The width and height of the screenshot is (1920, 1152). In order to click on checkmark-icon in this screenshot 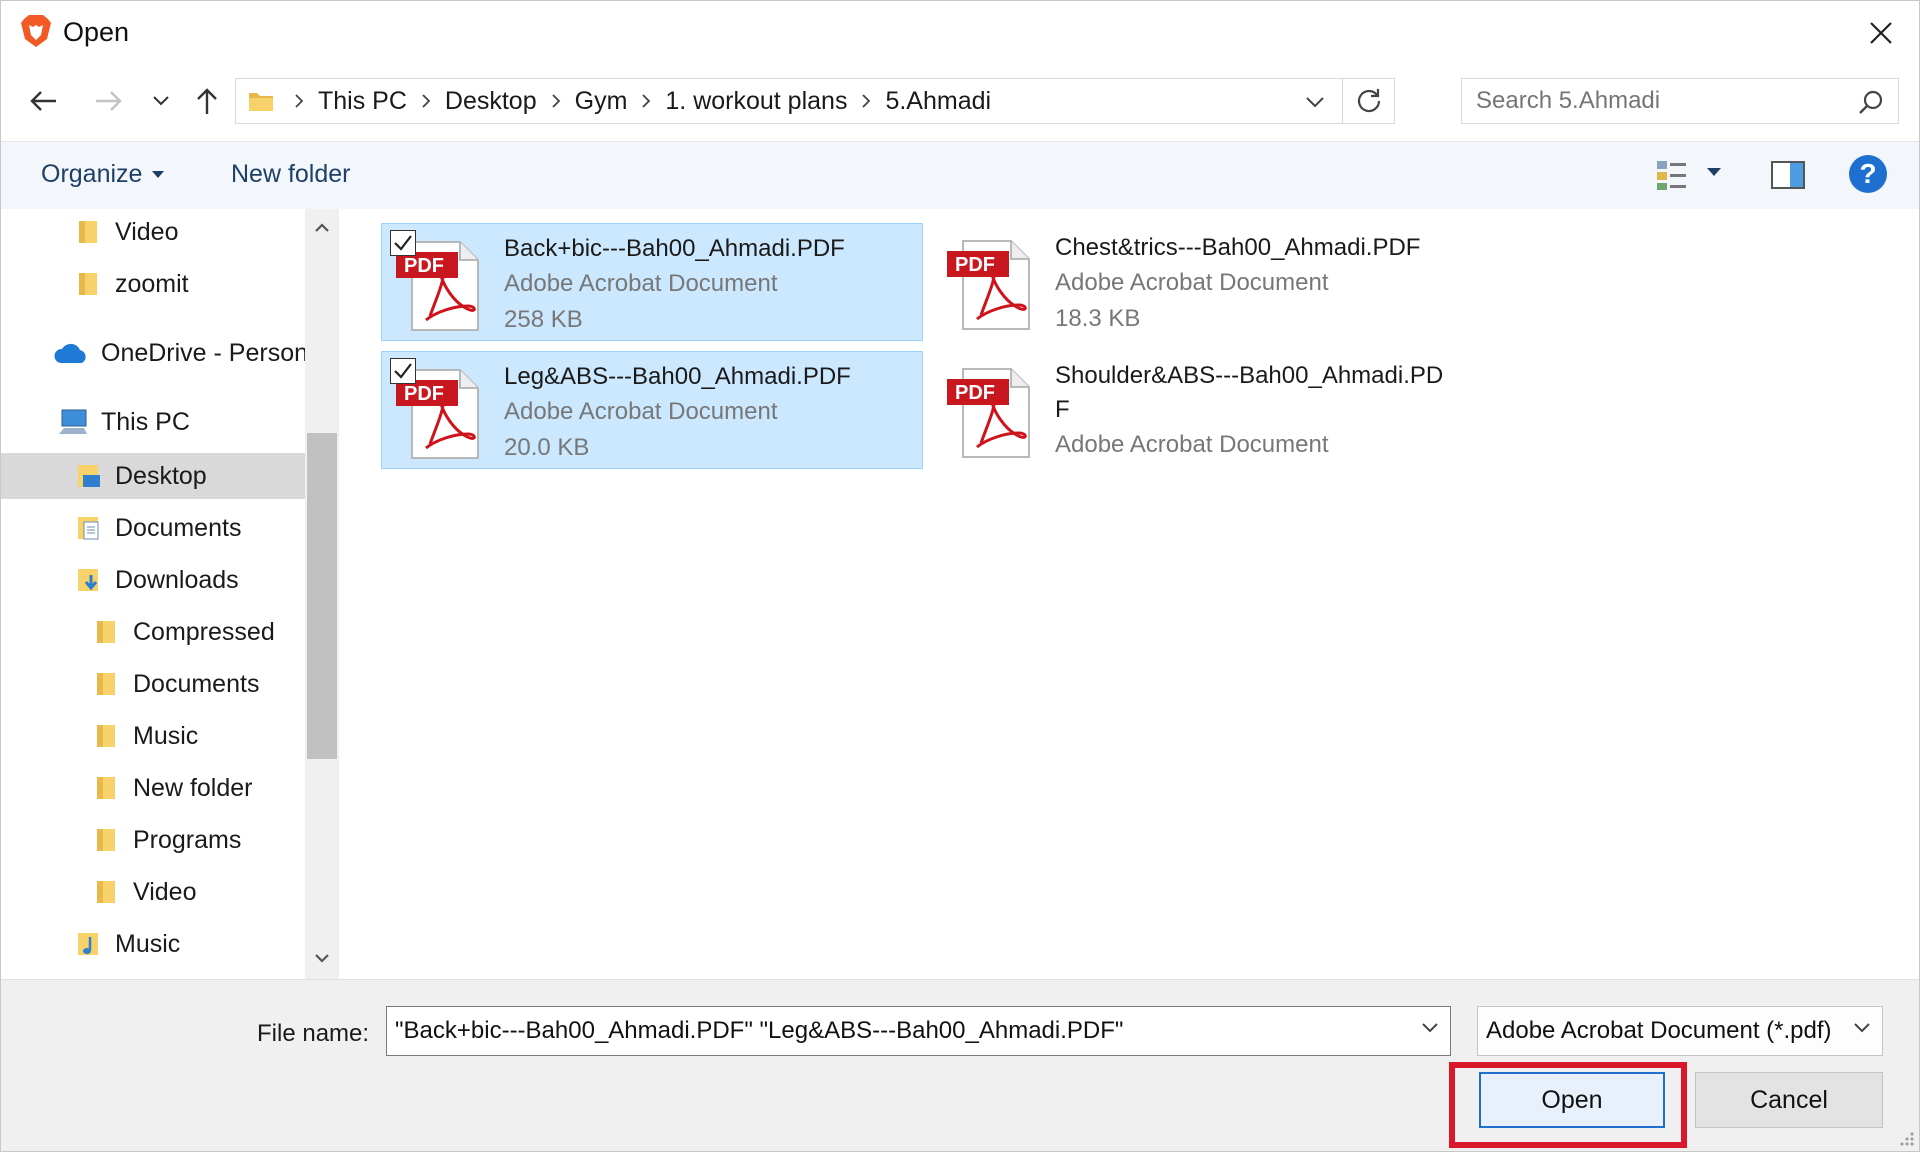, I will do `click(403, 371)`.